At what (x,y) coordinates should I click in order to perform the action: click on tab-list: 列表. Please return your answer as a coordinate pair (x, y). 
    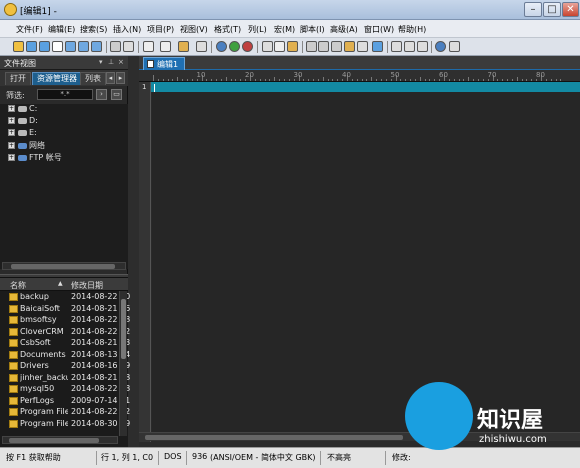
    Looking at the image, I should click on (93, 78).